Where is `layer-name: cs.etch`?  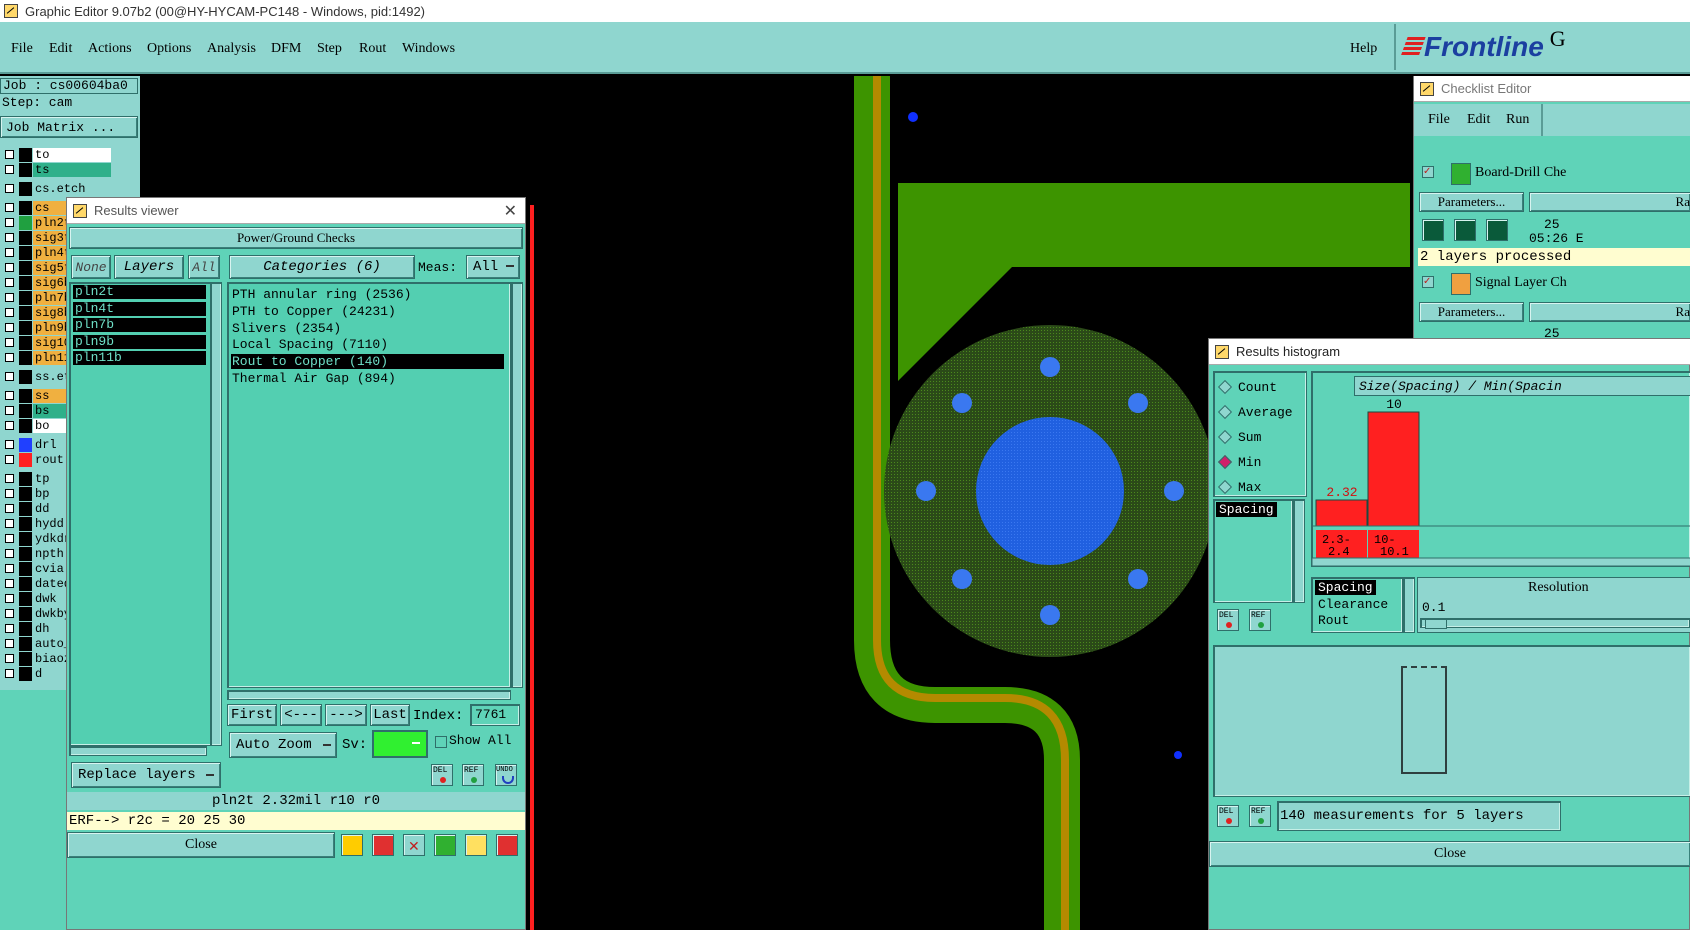 layer-name: cs.etch is located at coordinates (72, 189).